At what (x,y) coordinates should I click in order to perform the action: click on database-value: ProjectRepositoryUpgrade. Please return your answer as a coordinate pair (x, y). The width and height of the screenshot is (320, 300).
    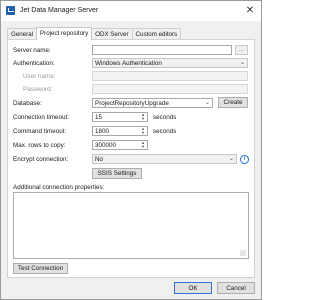
    Looking at the image, I should click on (132, 103).